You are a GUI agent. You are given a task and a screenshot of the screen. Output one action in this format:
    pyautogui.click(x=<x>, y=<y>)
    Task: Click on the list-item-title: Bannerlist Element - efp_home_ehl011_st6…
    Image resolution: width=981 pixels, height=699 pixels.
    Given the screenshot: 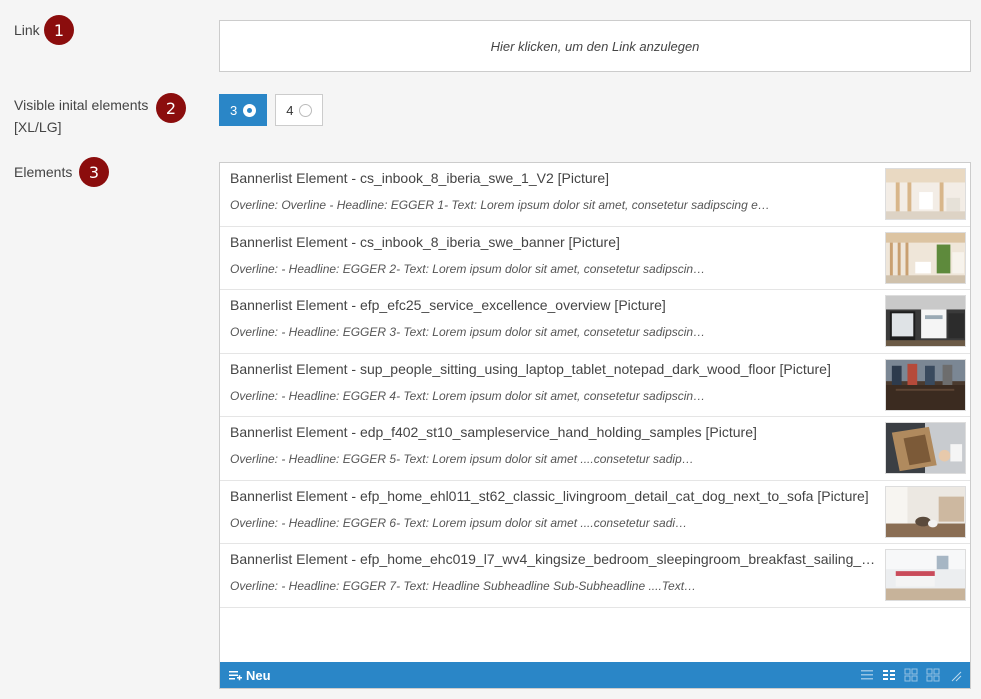 What is the action you would take?
    pyautogui.click(x=549, y=495)
    